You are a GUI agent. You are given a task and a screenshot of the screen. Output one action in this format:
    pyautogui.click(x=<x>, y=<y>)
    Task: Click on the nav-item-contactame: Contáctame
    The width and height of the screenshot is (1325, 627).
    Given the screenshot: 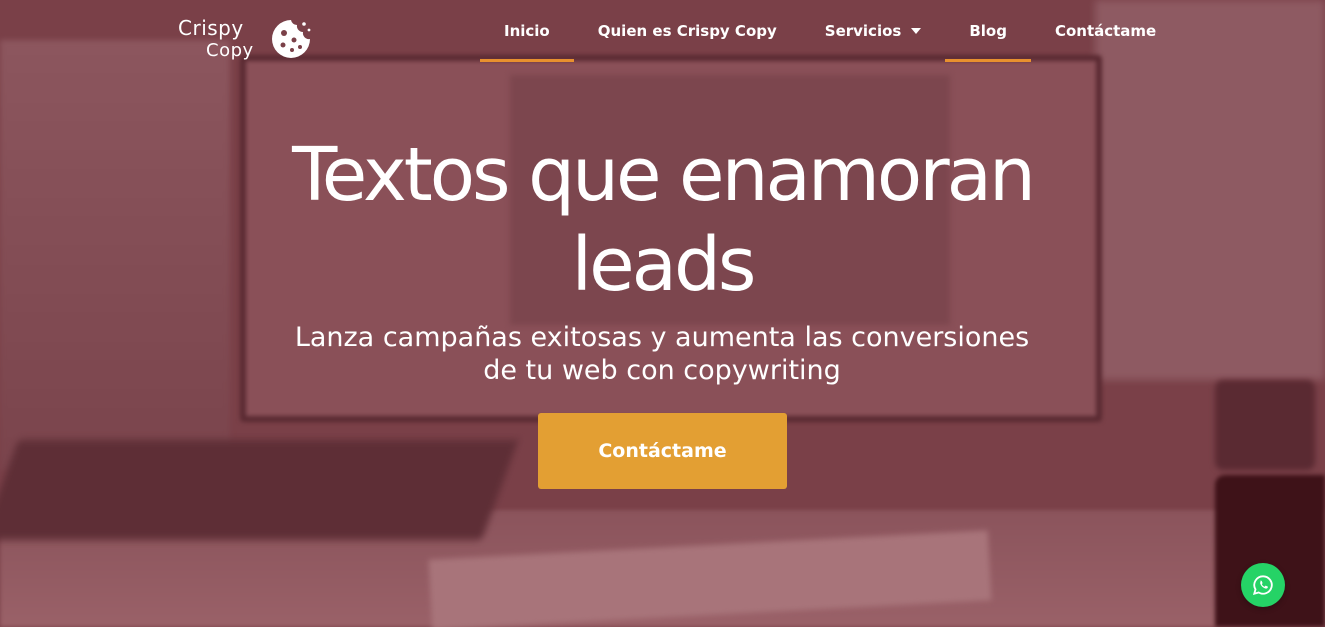 What is the action you would take?
    pyautogui.click(x=1105, y=31)
    